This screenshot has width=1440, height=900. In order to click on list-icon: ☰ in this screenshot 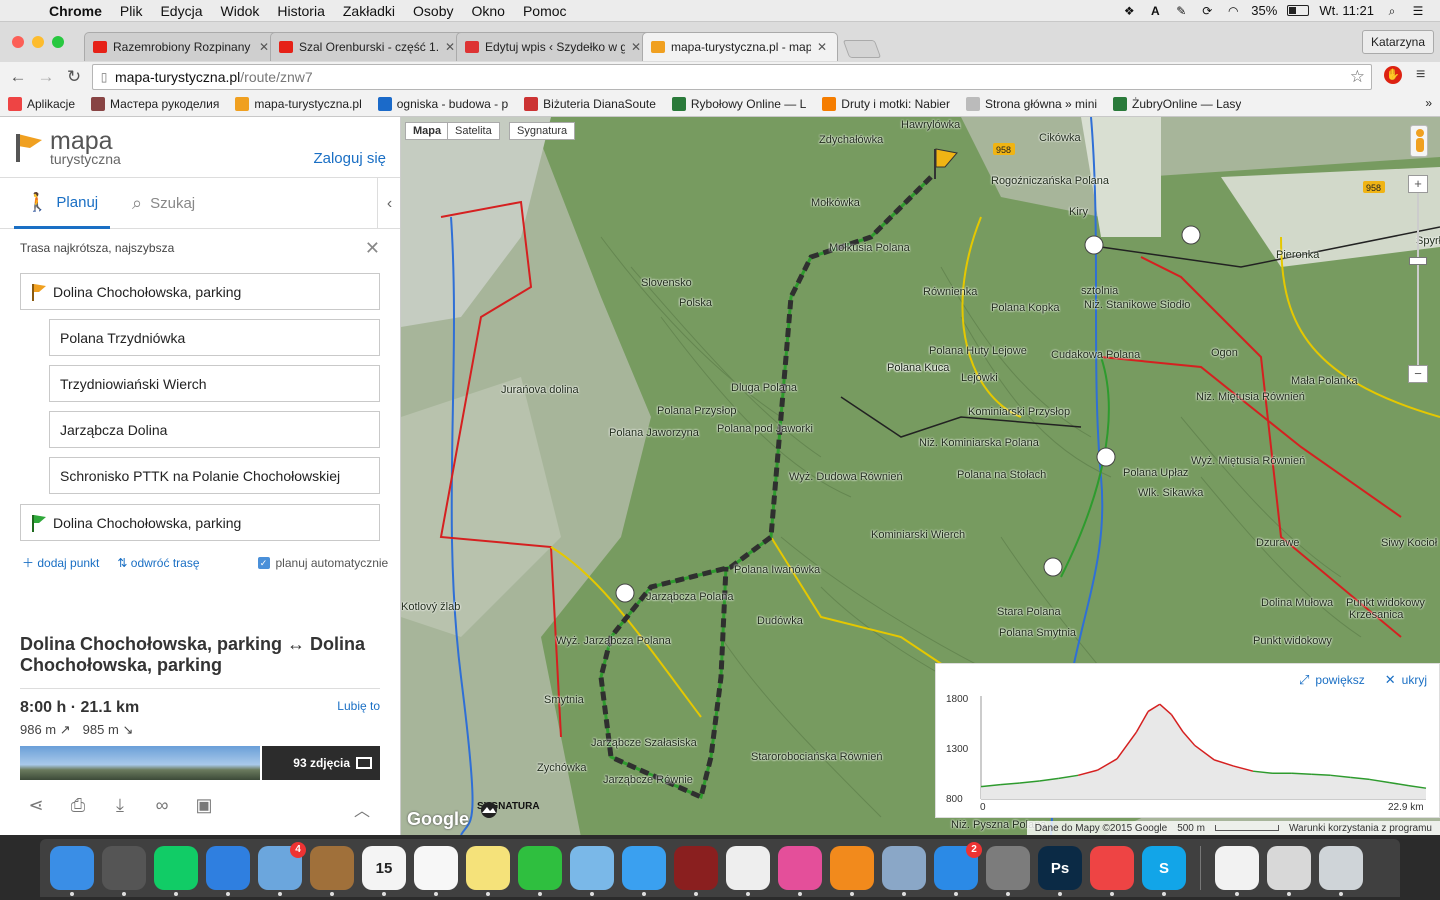, I will do `click(1418, 11)`.